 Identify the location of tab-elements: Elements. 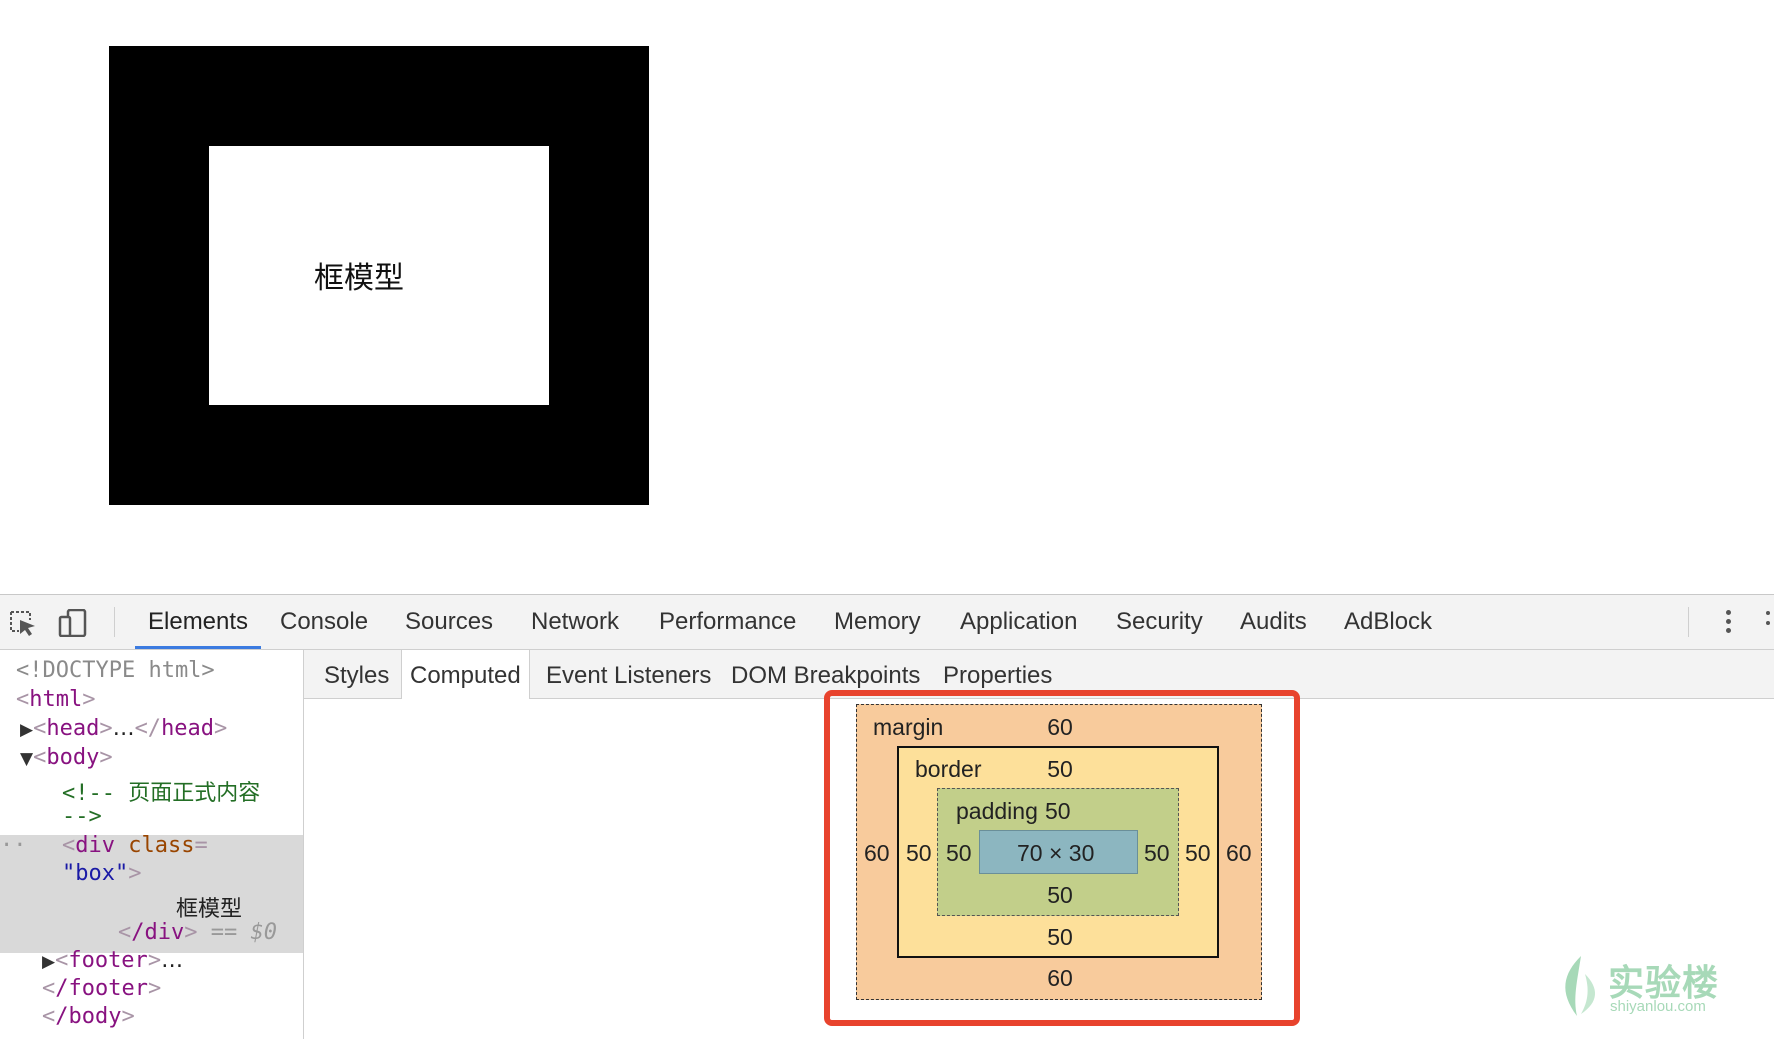
(198, 622).